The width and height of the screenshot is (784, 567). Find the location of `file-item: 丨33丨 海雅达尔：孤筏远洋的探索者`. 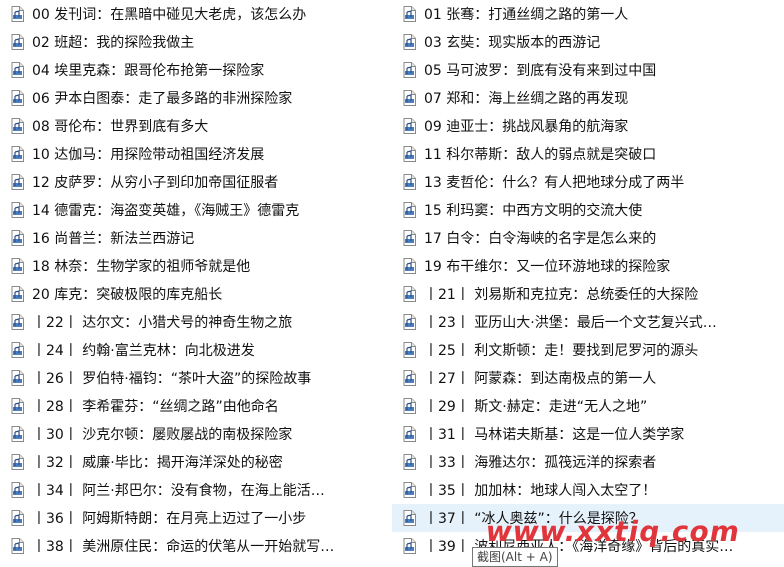

file-item: 丨33丨 海雅达尔：孤筏远洋的探索者 is located at coordinates (588, 462).